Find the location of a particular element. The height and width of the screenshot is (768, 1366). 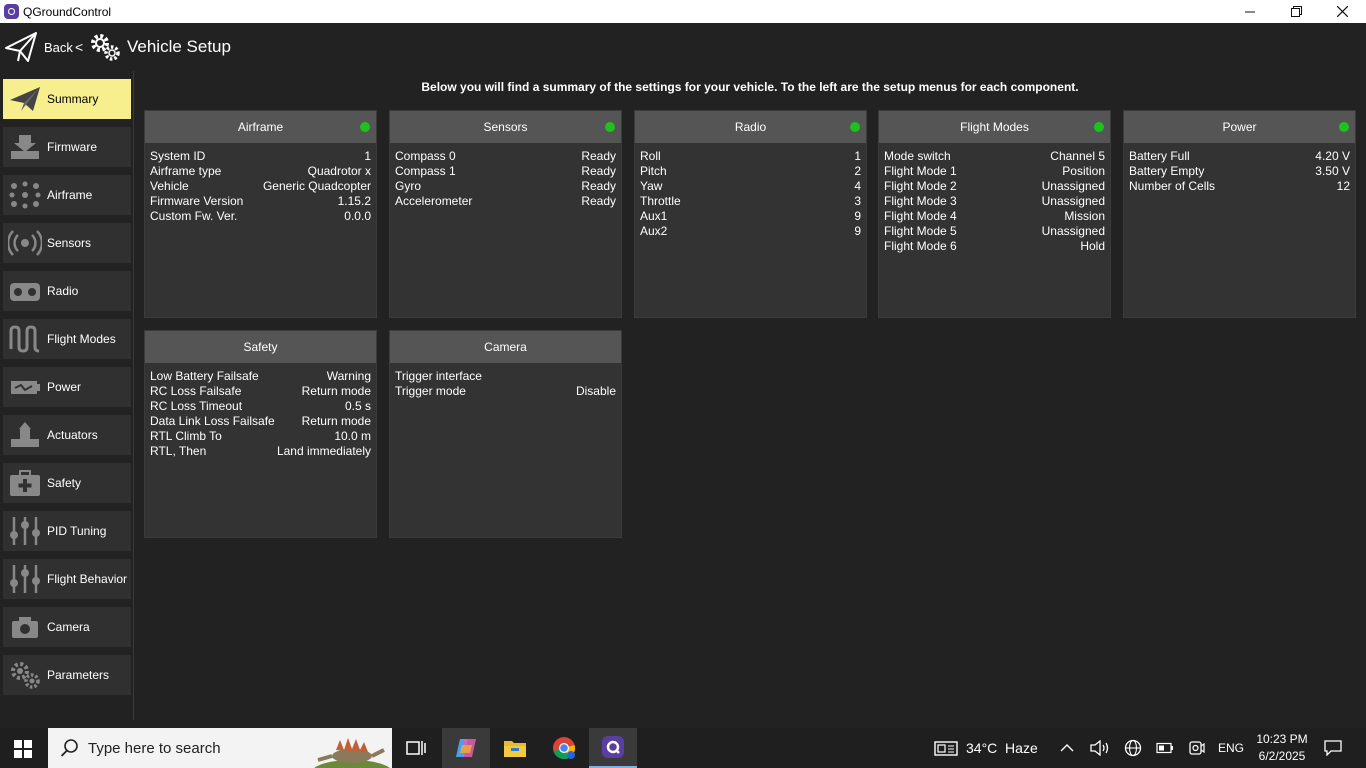

card-title: Sensors is located at coordinates (505, 127).